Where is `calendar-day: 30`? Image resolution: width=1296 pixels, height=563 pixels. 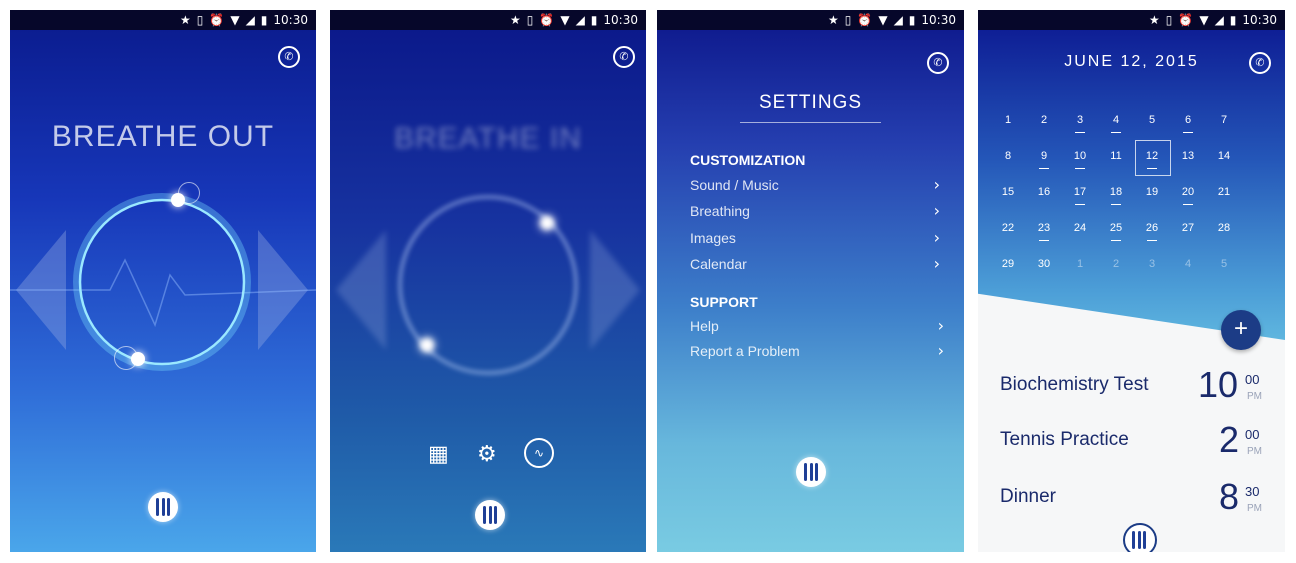 calendar-day: 30 is located at coordinates (1044, 264).